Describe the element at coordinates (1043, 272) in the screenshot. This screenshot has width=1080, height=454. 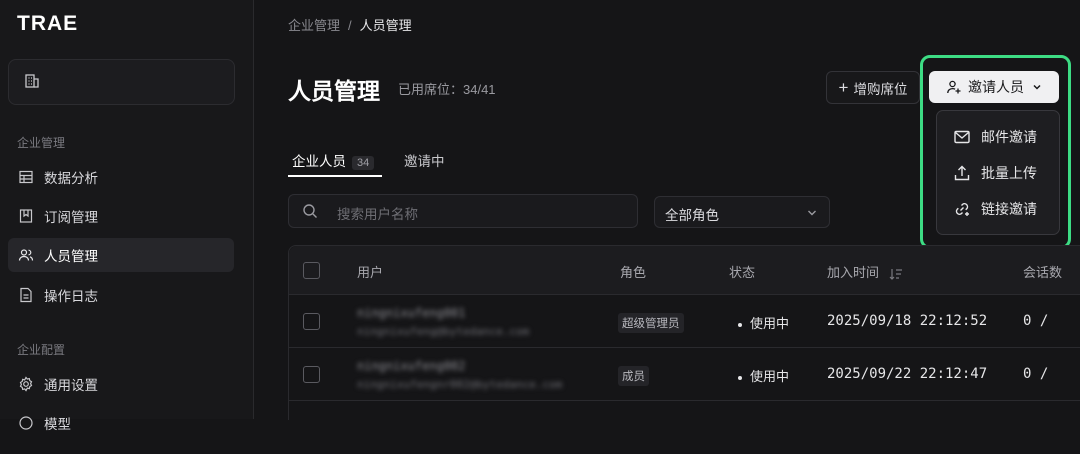
I see `column-sessions: 会话数` at that location.